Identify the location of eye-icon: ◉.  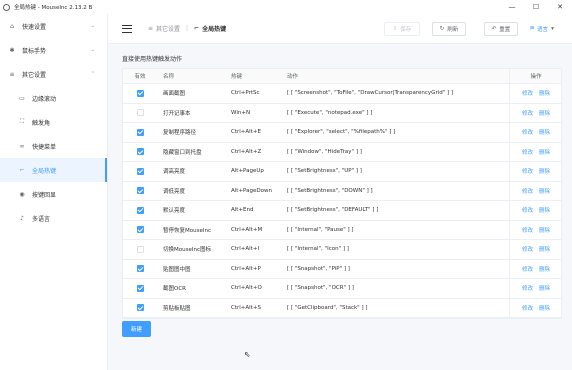
(22, 194).